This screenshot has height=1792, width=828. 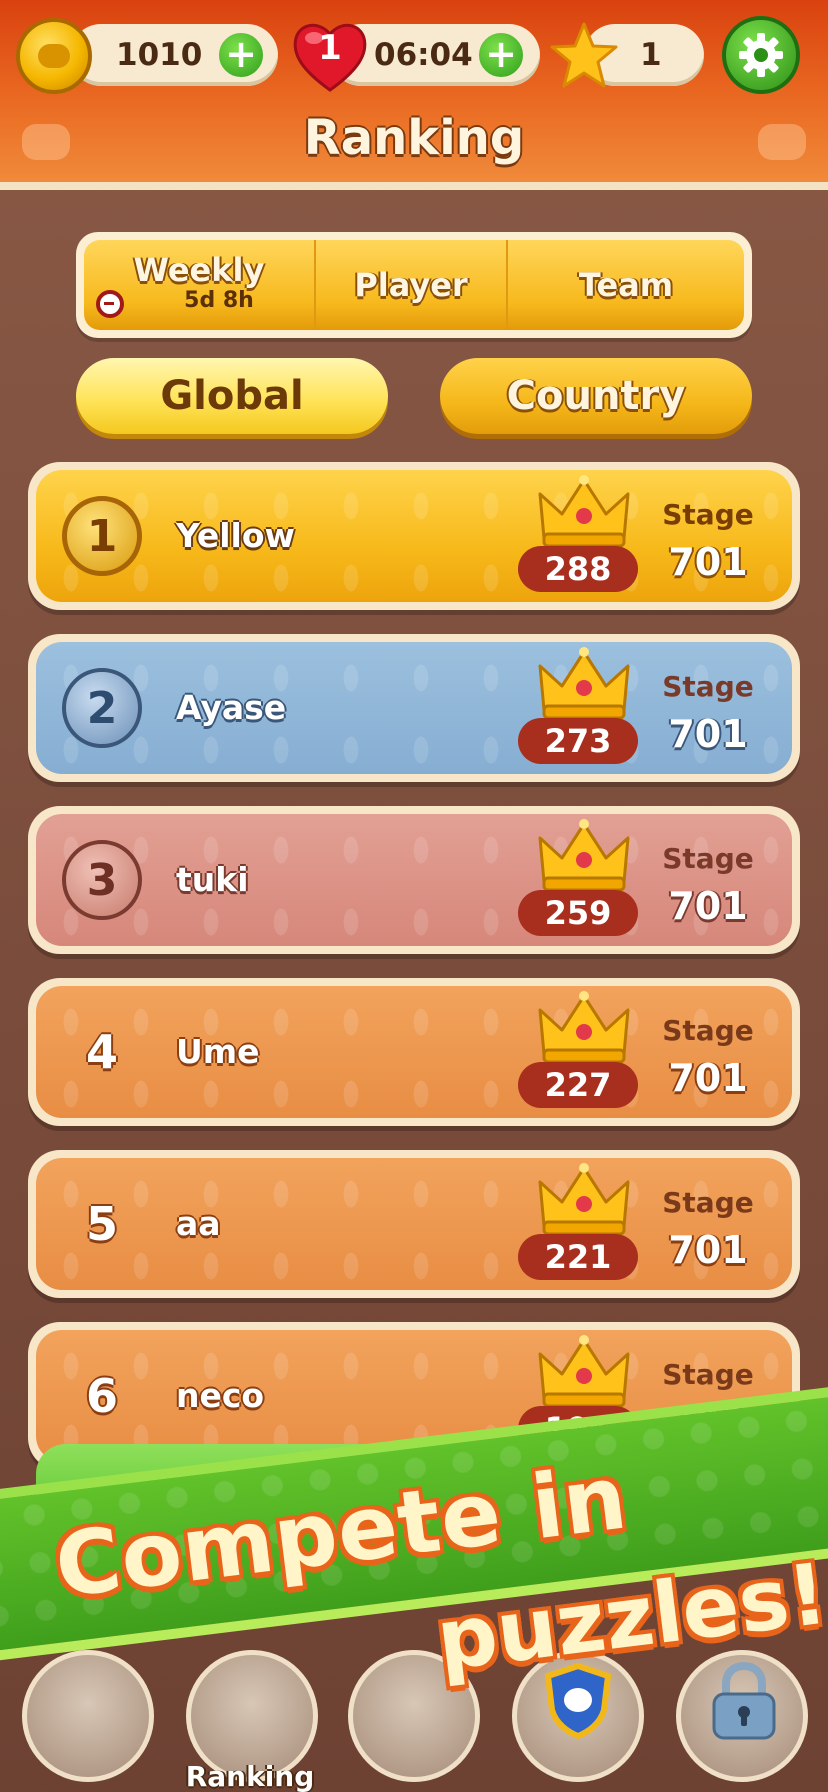 What do you see at coordinates (414, 1052) in the screenshot?
I see `ranking-row: 4 Ume 227 Stage 701` at bounding box center [414, 1052].